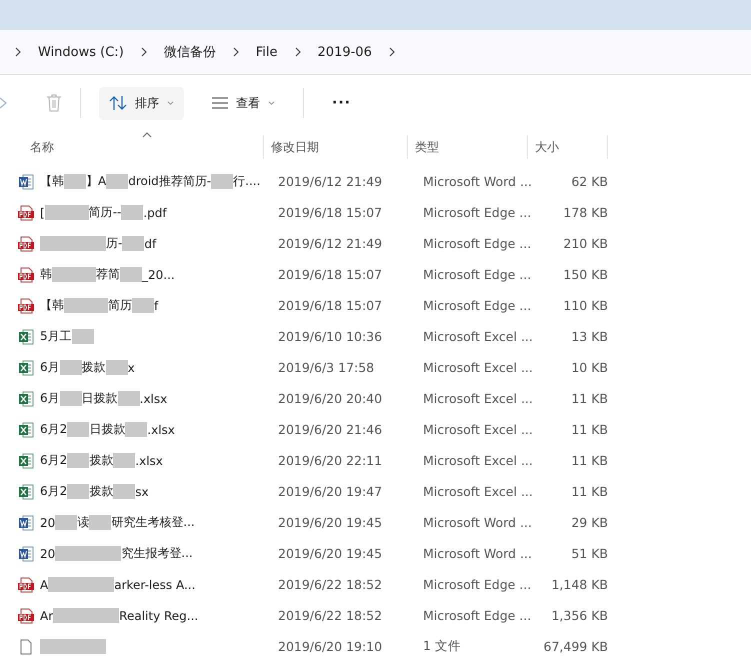  Describe the element at coordinates (330, 398) in the screenshot. I see `date-cell-text: 2019/6/20 20:40` at that location.